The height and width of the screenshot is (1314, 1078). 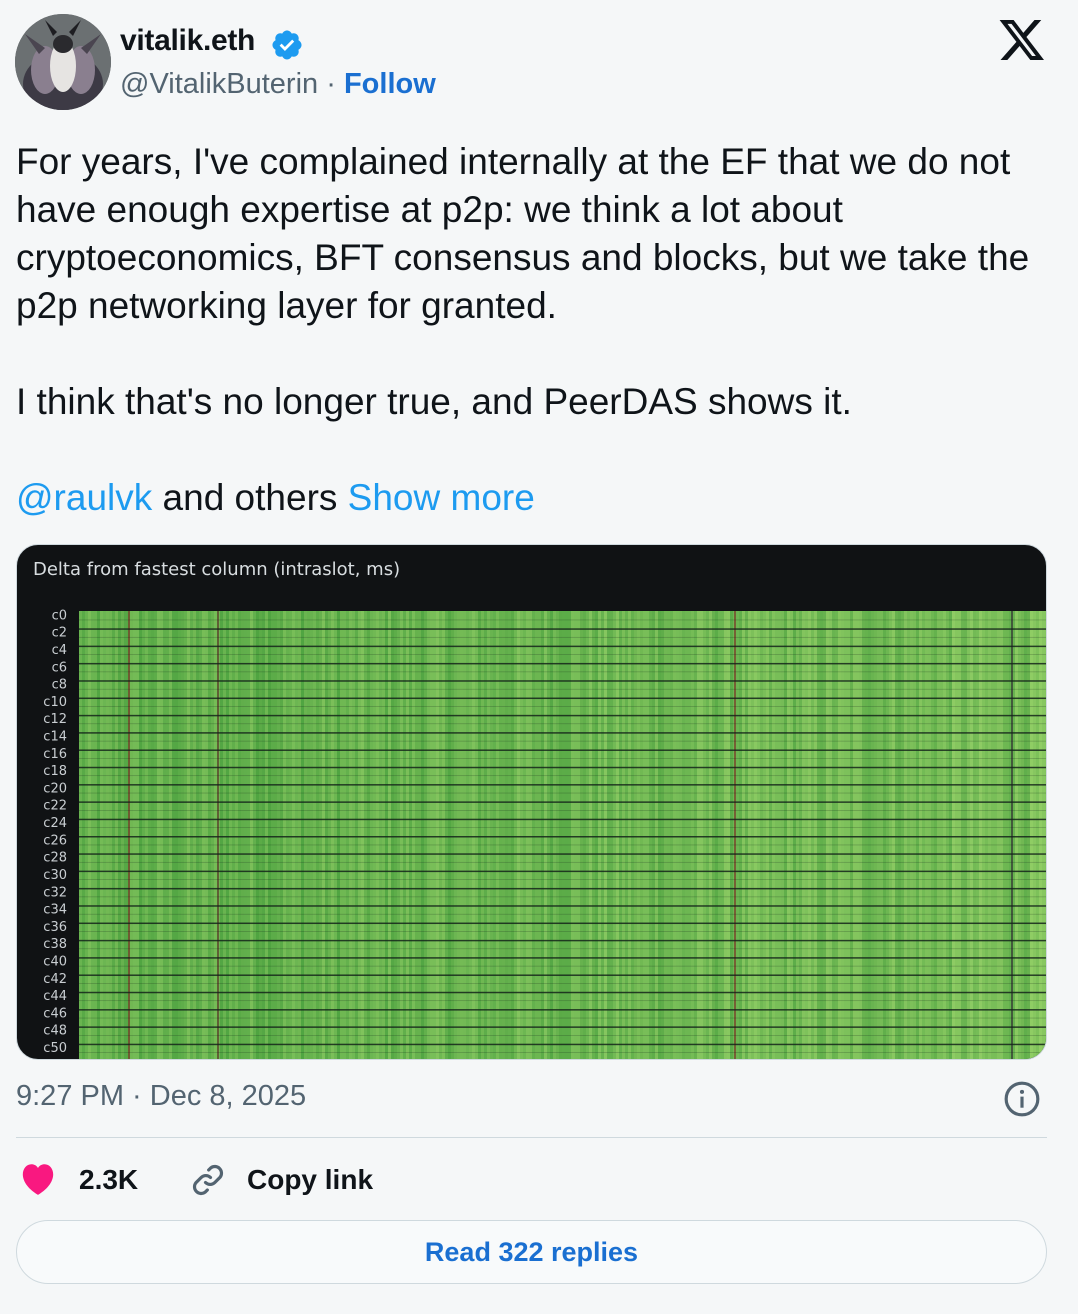 What do you see at coordinates (108, 1180) in the screenshot?
I see `like-count: 2.3K` at bounding box center [108, 1180].